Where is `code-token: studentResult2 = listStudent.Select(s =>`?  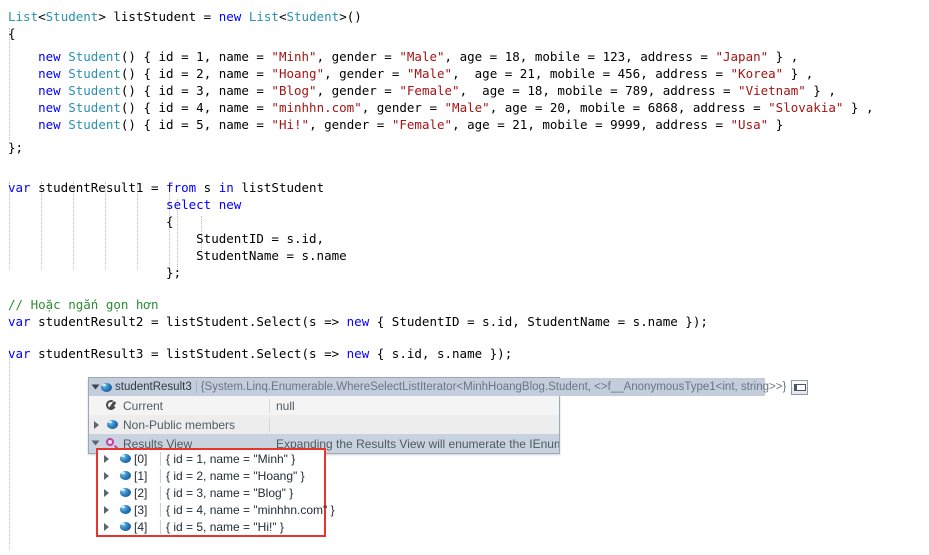
code-token: studentResult2 = listStudent.Select(s => is located at coordinates (188, 321).